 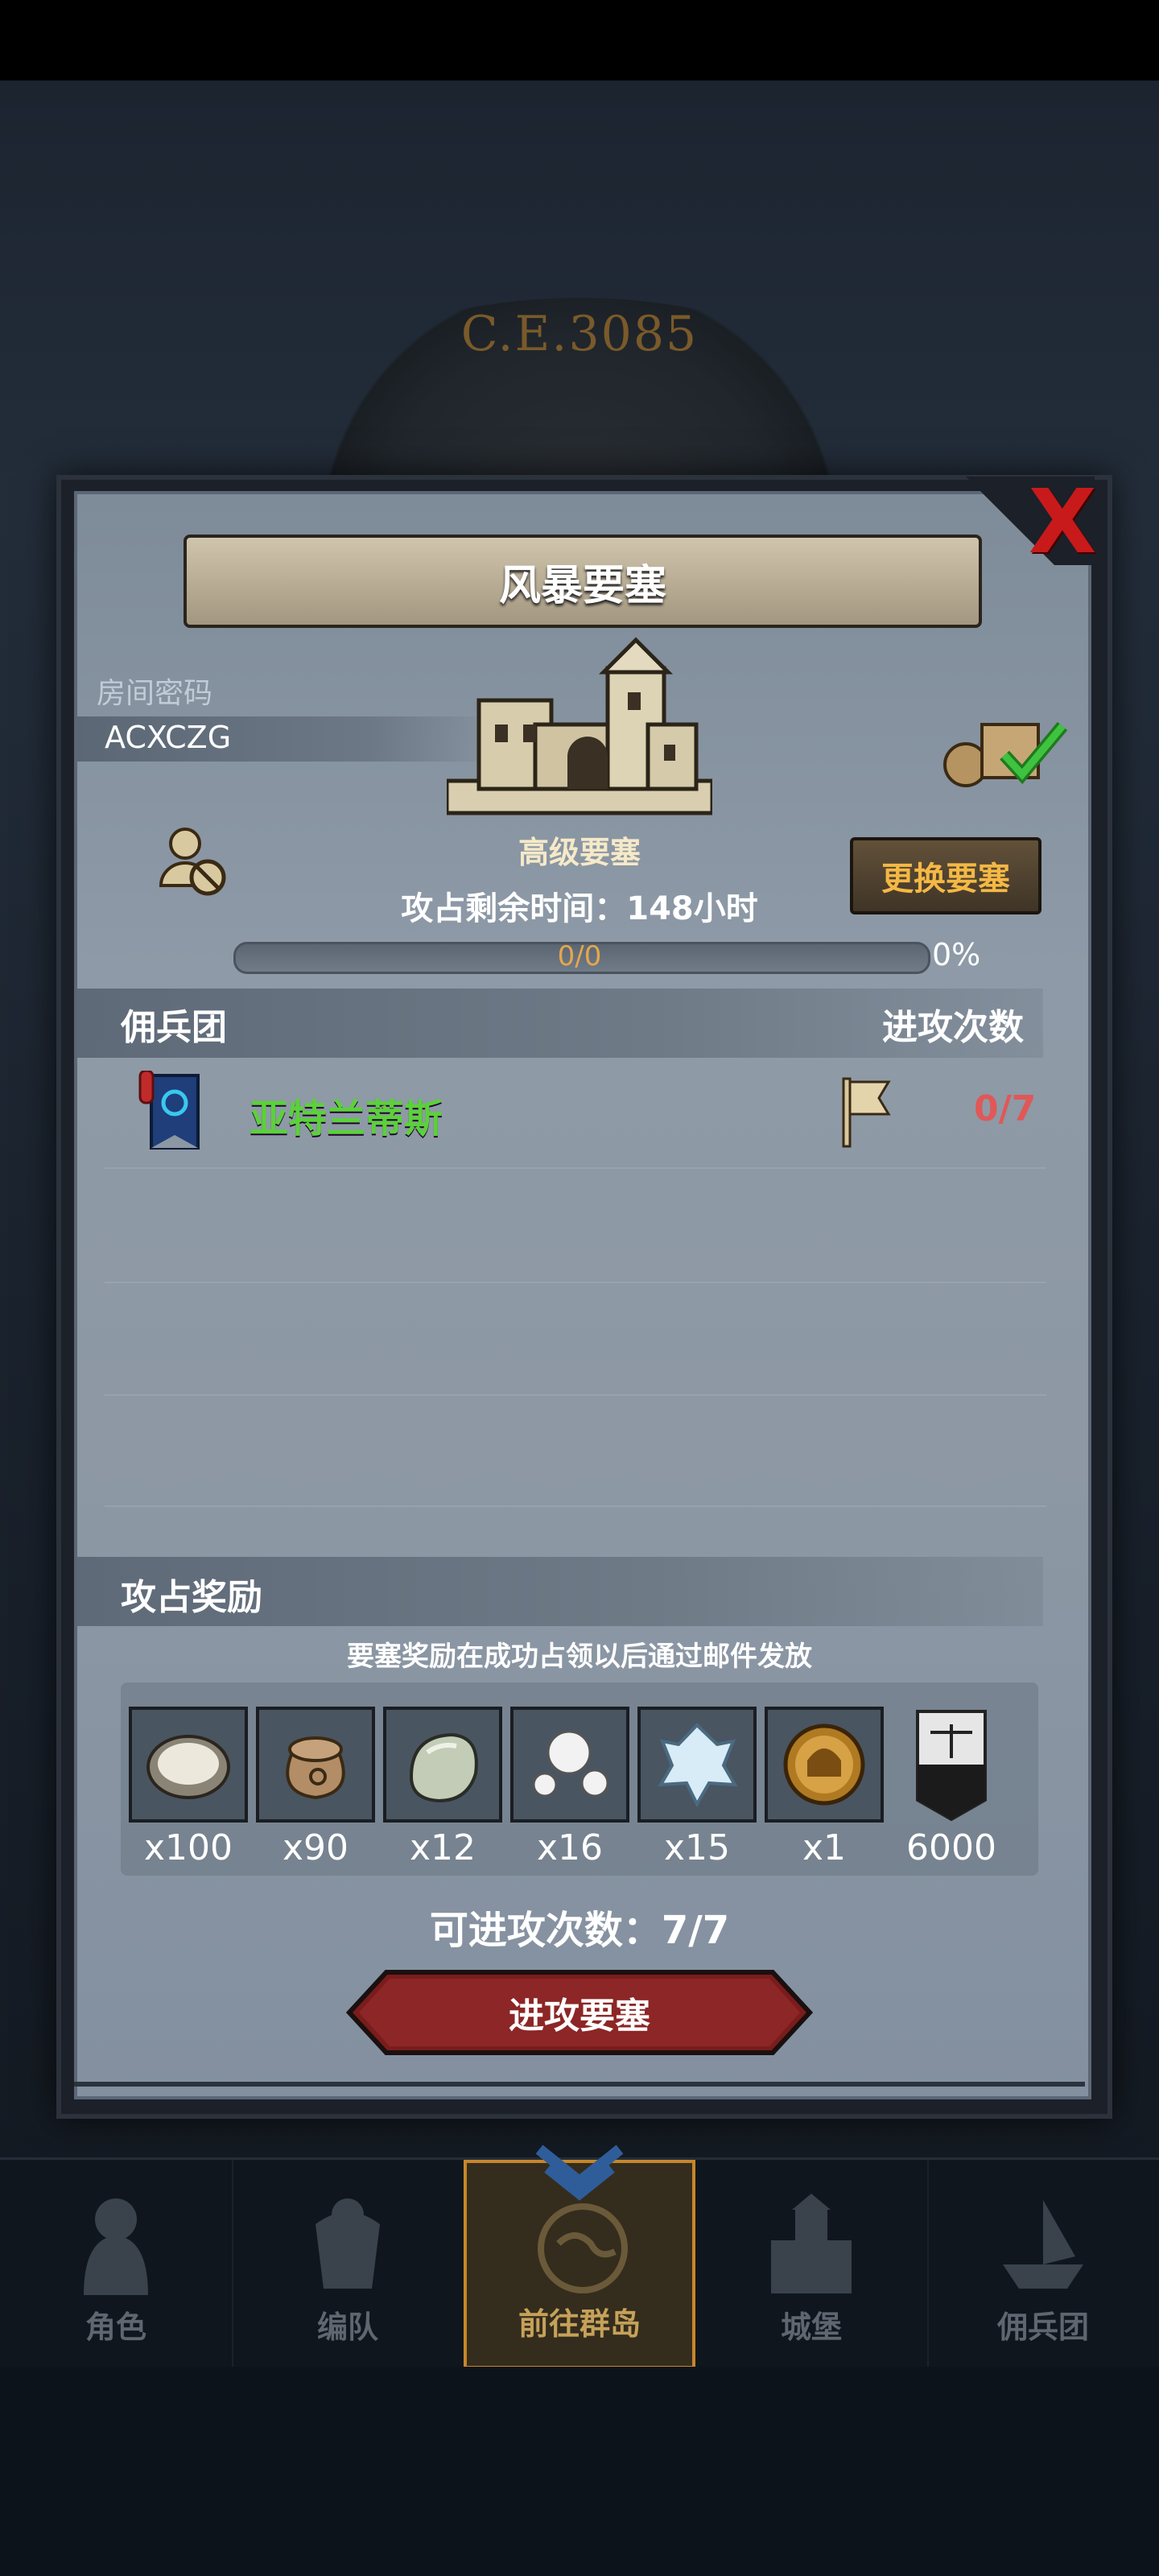 What do you see at coordinates (951, 1848) in the screenshot?
I see `reward-qty: 6000` at bounding box center [951, 1848].